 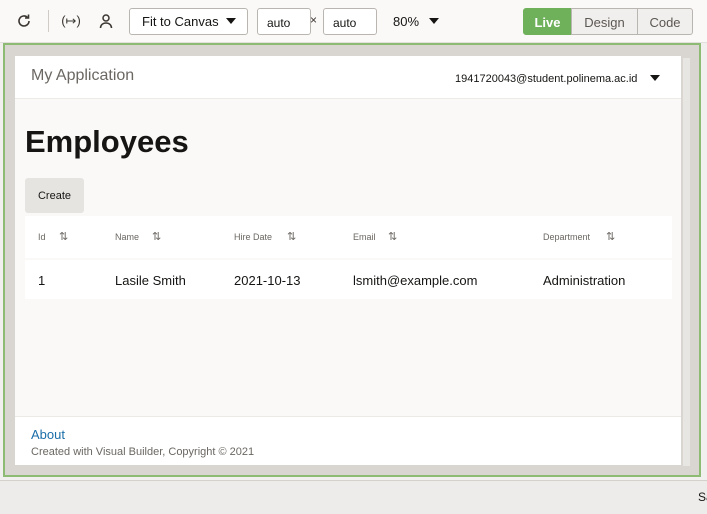 I want to click on cell-hire-date: 2021-10-13, so click(x=267, y=280).